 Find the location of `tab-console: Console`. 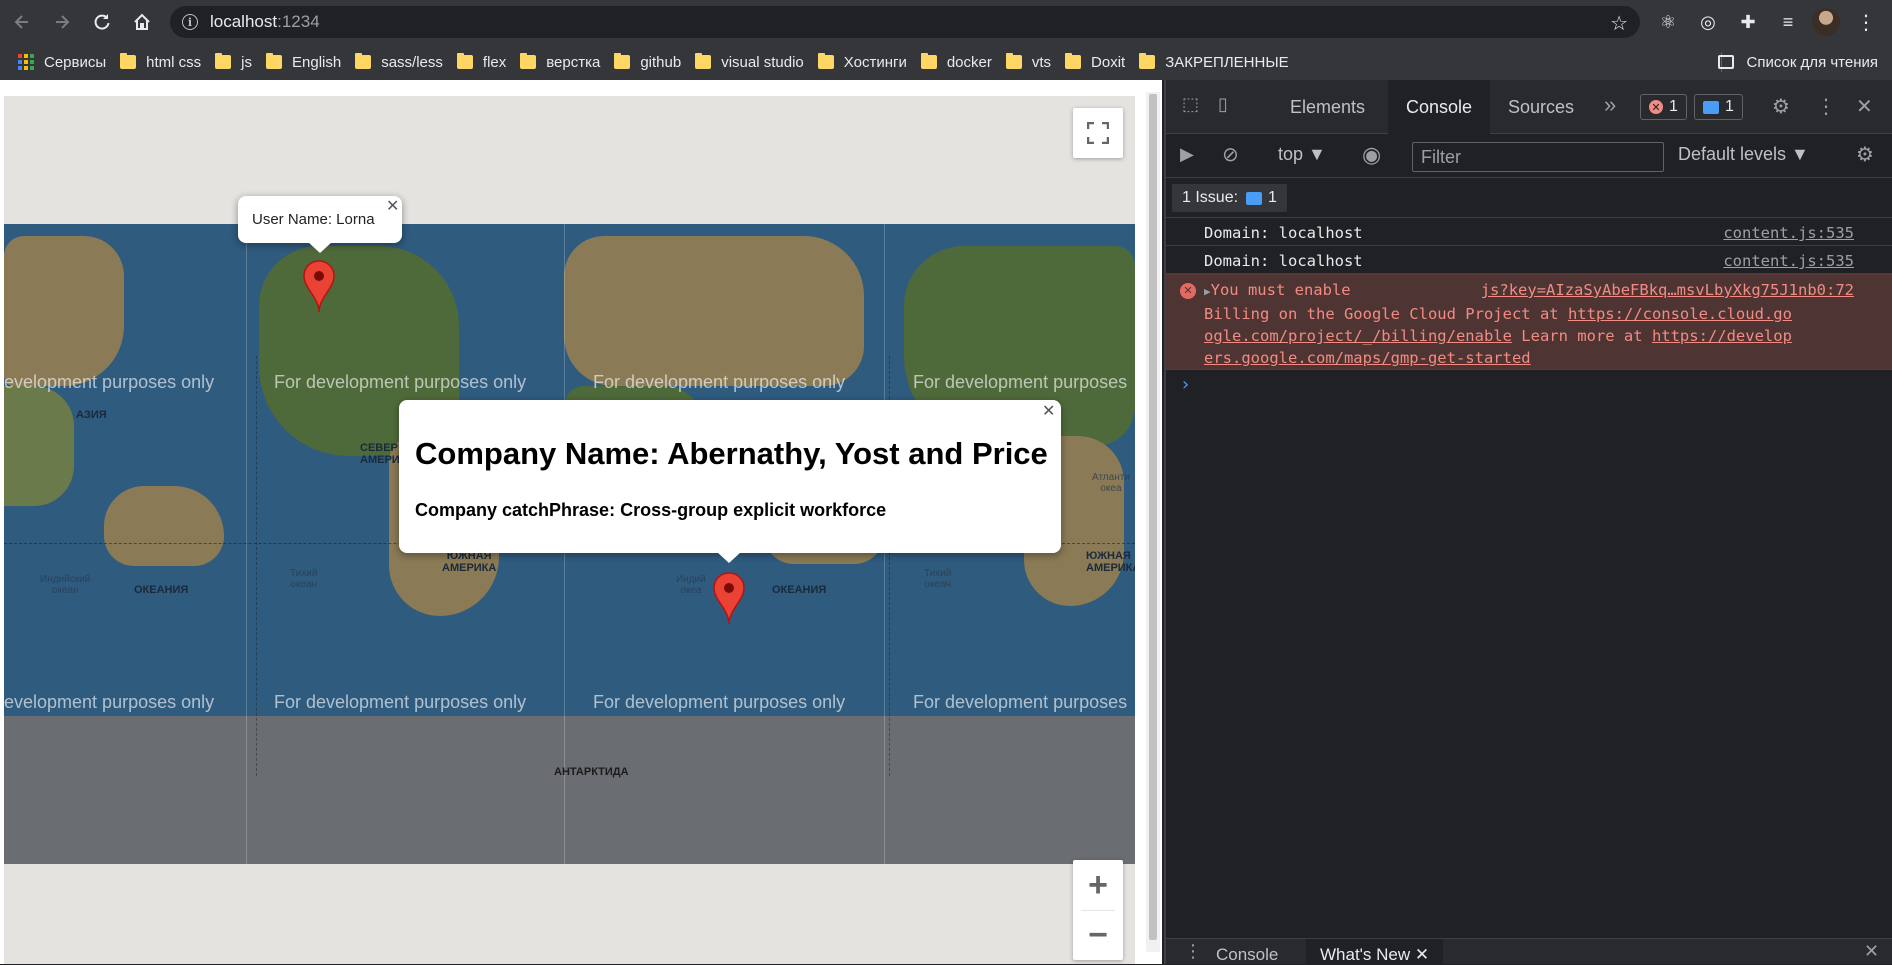

tab-console: Console is located at coordinates (1439, 107).